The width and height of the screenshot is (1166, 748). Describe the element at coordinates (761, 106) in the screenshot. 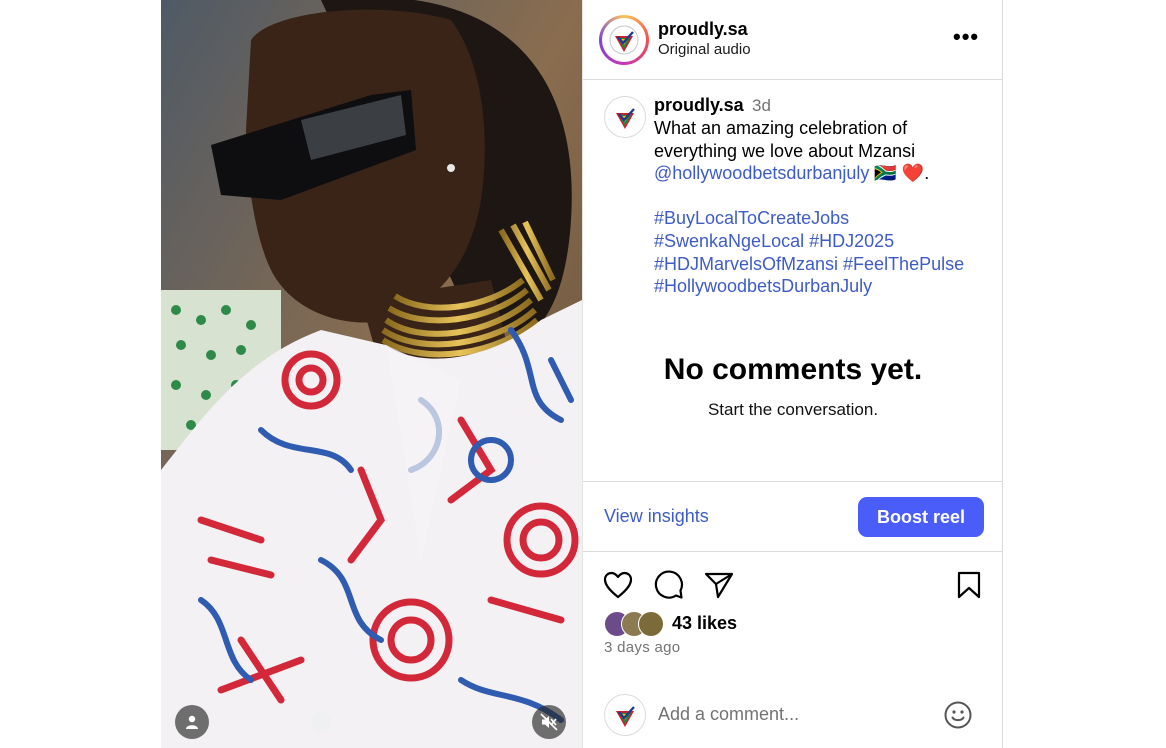

I see `caption-timestamp: 3d` at that location.